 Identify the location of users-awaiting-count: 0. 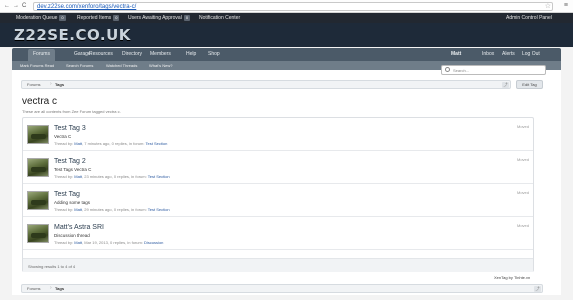
(187, 18).